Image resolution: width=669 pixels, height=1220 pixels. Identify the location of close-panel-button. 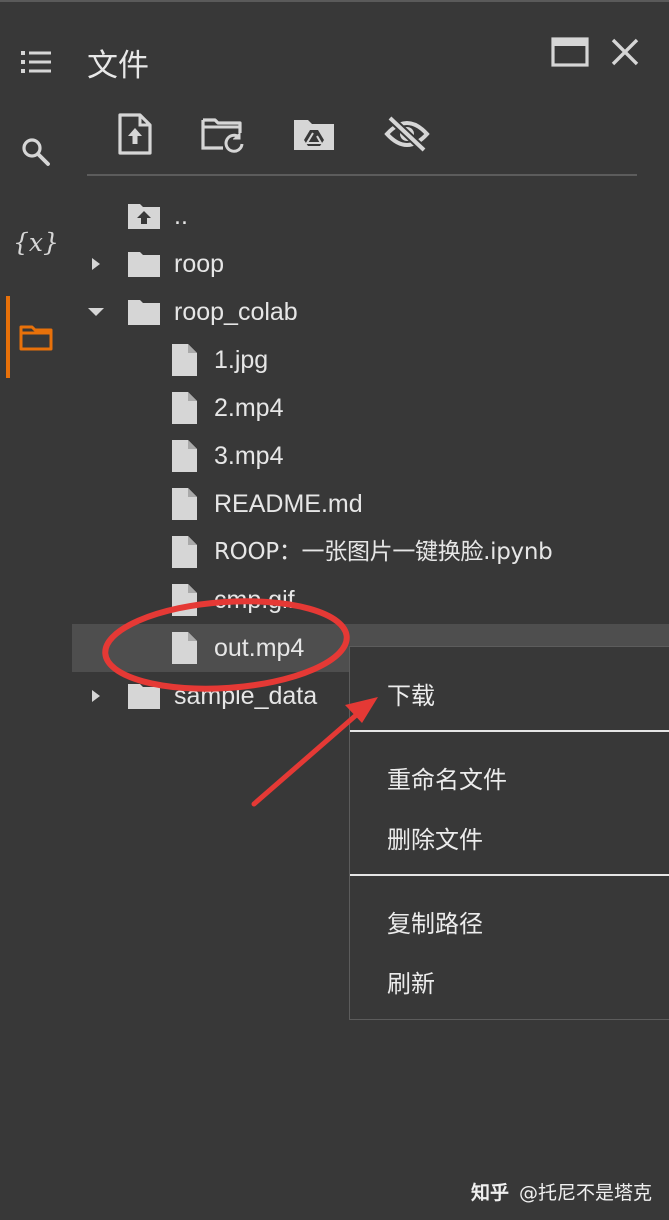
(625, 52).